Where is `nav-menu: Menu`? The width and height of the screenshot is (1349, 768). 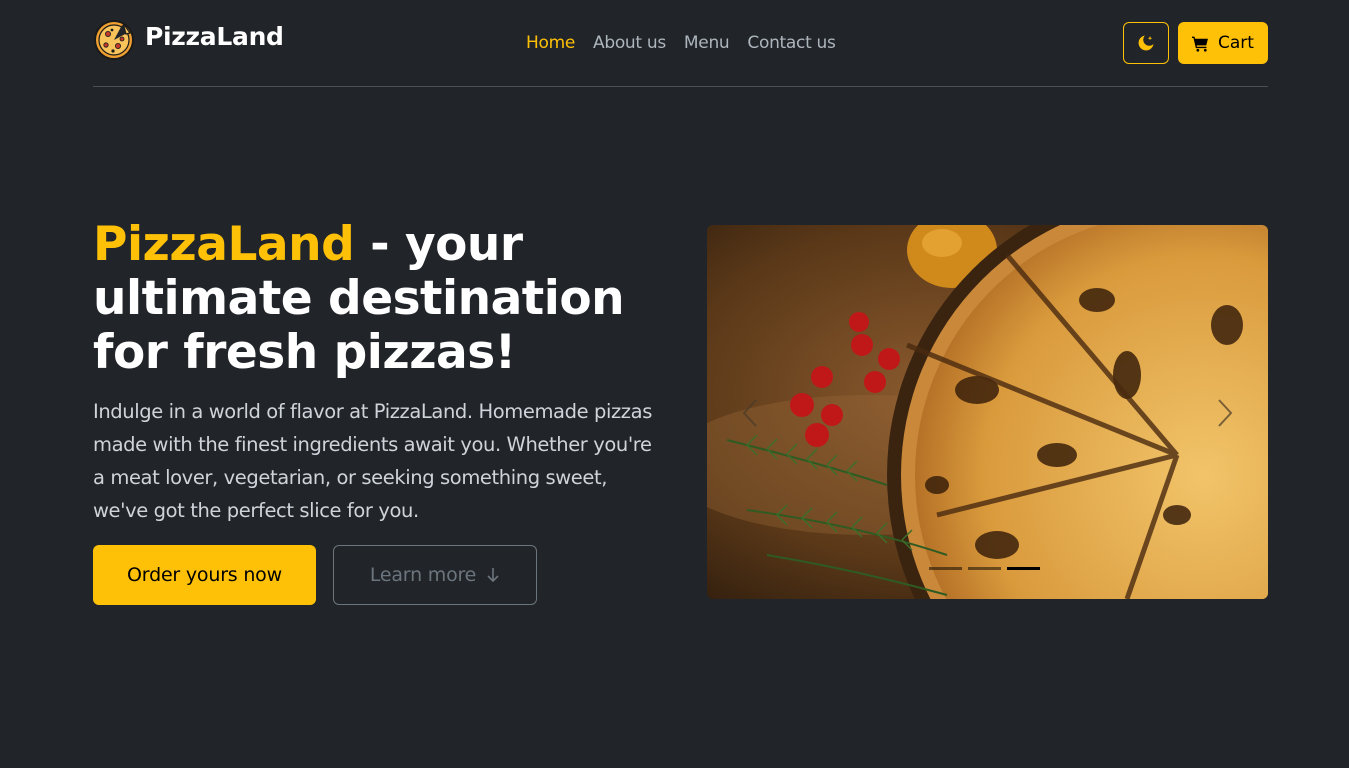
nav-menu: Menu is located at coordinates (707, 43).